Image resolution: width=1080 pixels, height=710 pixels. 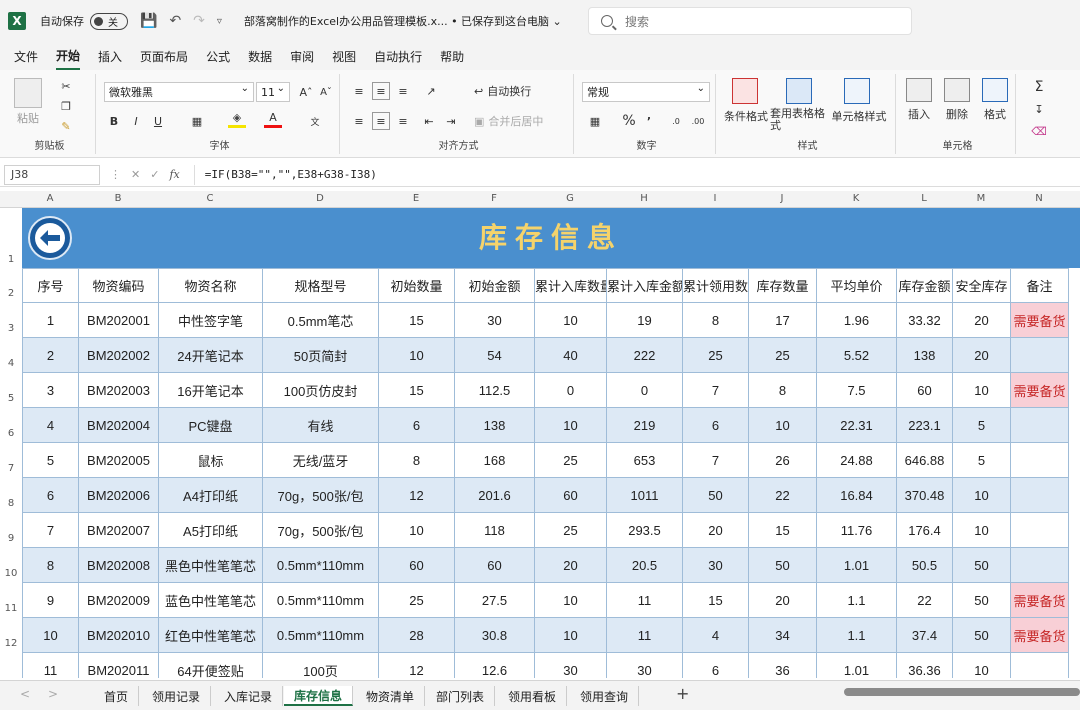 What do you see at coordinates (118, 198) in the screenshot?
I see `column-header-b: B` at bounding box center [118, 198].